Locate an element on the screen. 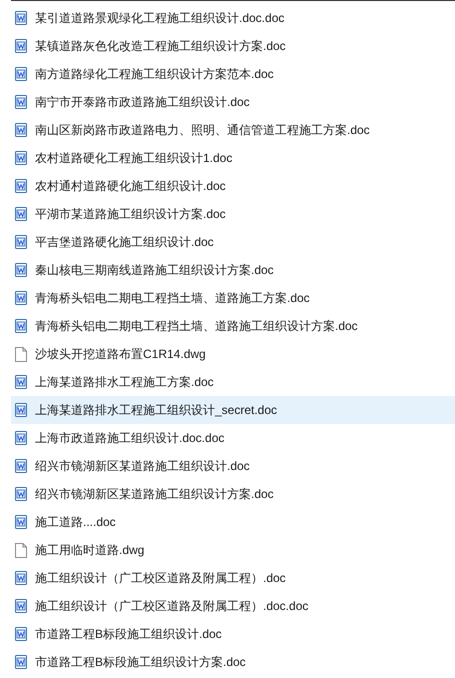  file-name: 青海桥头铝电二期电工程挡土墙、道路施工组织设计方案.doc is located at coordinates (196, 326).